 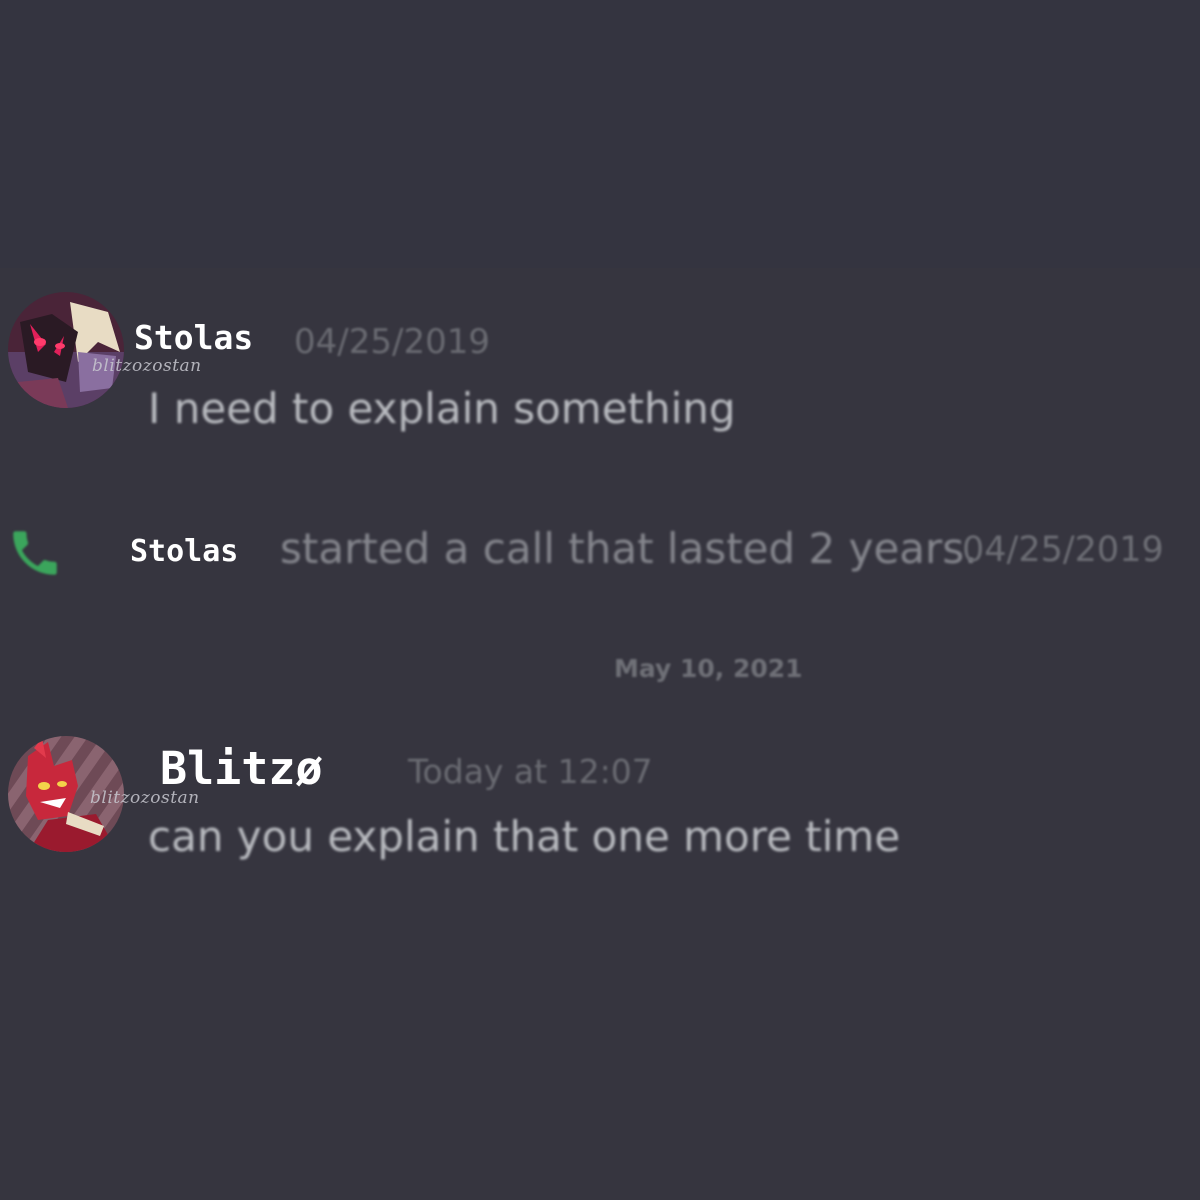 What do you see at coordinates (392, 342) in the screenshot?
I see `message-timestamp: 04/25/2019` at bounding box center [392, 342].